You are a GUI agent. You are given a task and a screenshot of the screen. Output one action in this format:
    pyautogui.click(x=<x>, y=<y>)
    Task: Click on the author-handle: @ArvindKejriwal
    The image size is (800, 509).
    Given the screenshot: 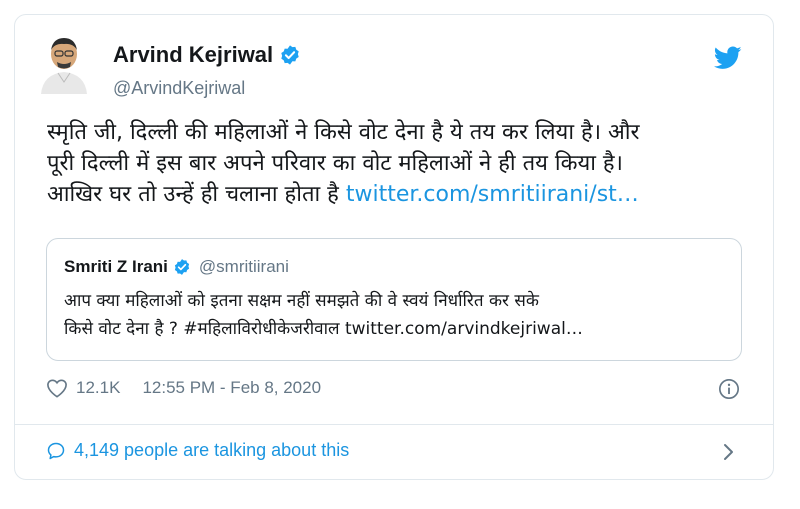 What is the action you would take?
    pyautogui.click(x=179, y=88)
    